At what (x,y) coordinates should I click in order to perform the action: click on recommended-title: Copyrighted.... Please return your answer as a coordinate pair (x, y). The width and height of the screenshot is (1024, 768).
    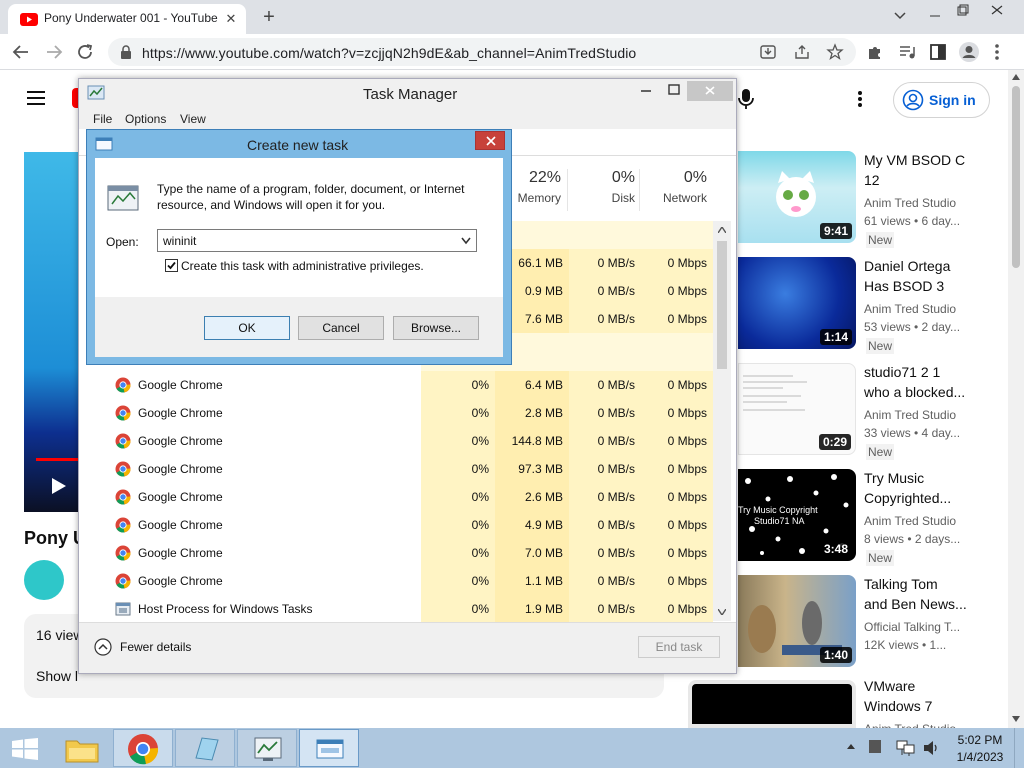
    Looking at the image, I should click on (919, 498).